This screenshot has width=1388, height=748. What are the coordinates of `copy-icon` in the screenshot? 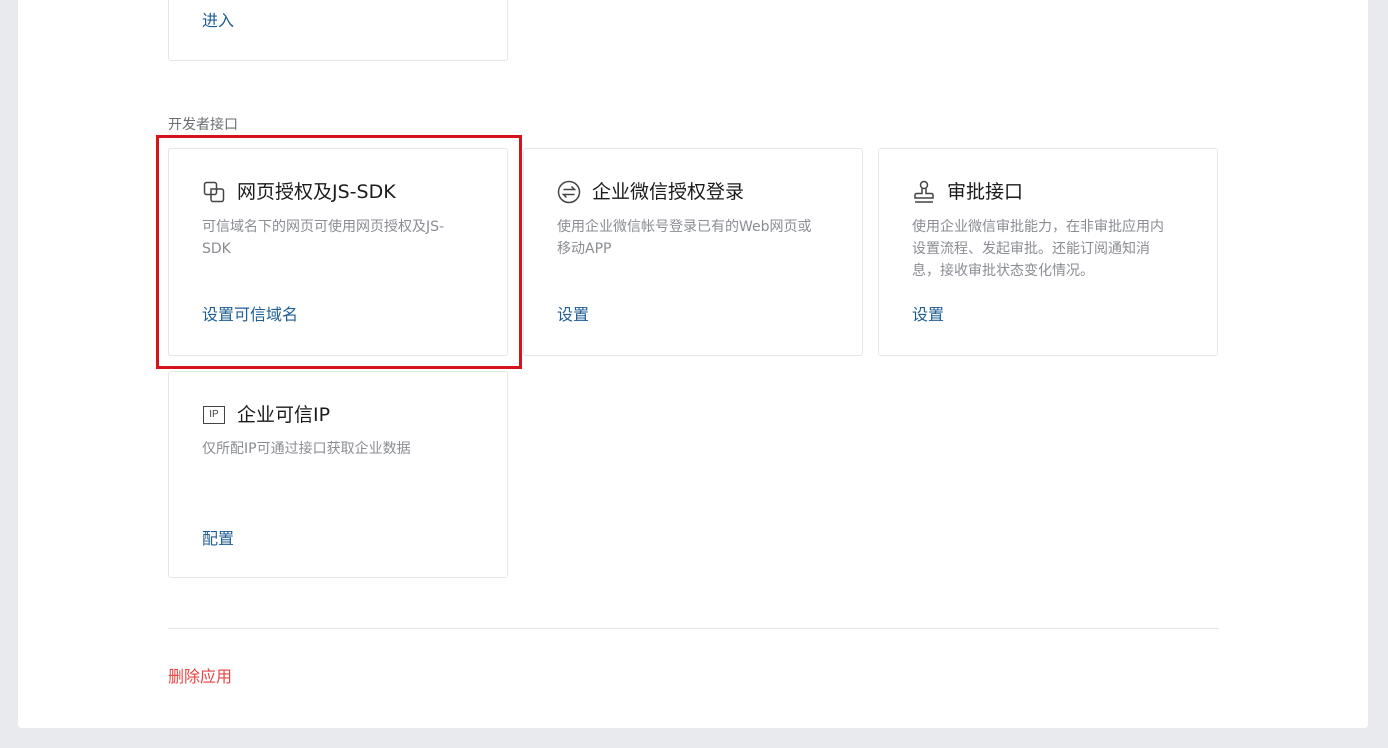 It's located at (214, 192).